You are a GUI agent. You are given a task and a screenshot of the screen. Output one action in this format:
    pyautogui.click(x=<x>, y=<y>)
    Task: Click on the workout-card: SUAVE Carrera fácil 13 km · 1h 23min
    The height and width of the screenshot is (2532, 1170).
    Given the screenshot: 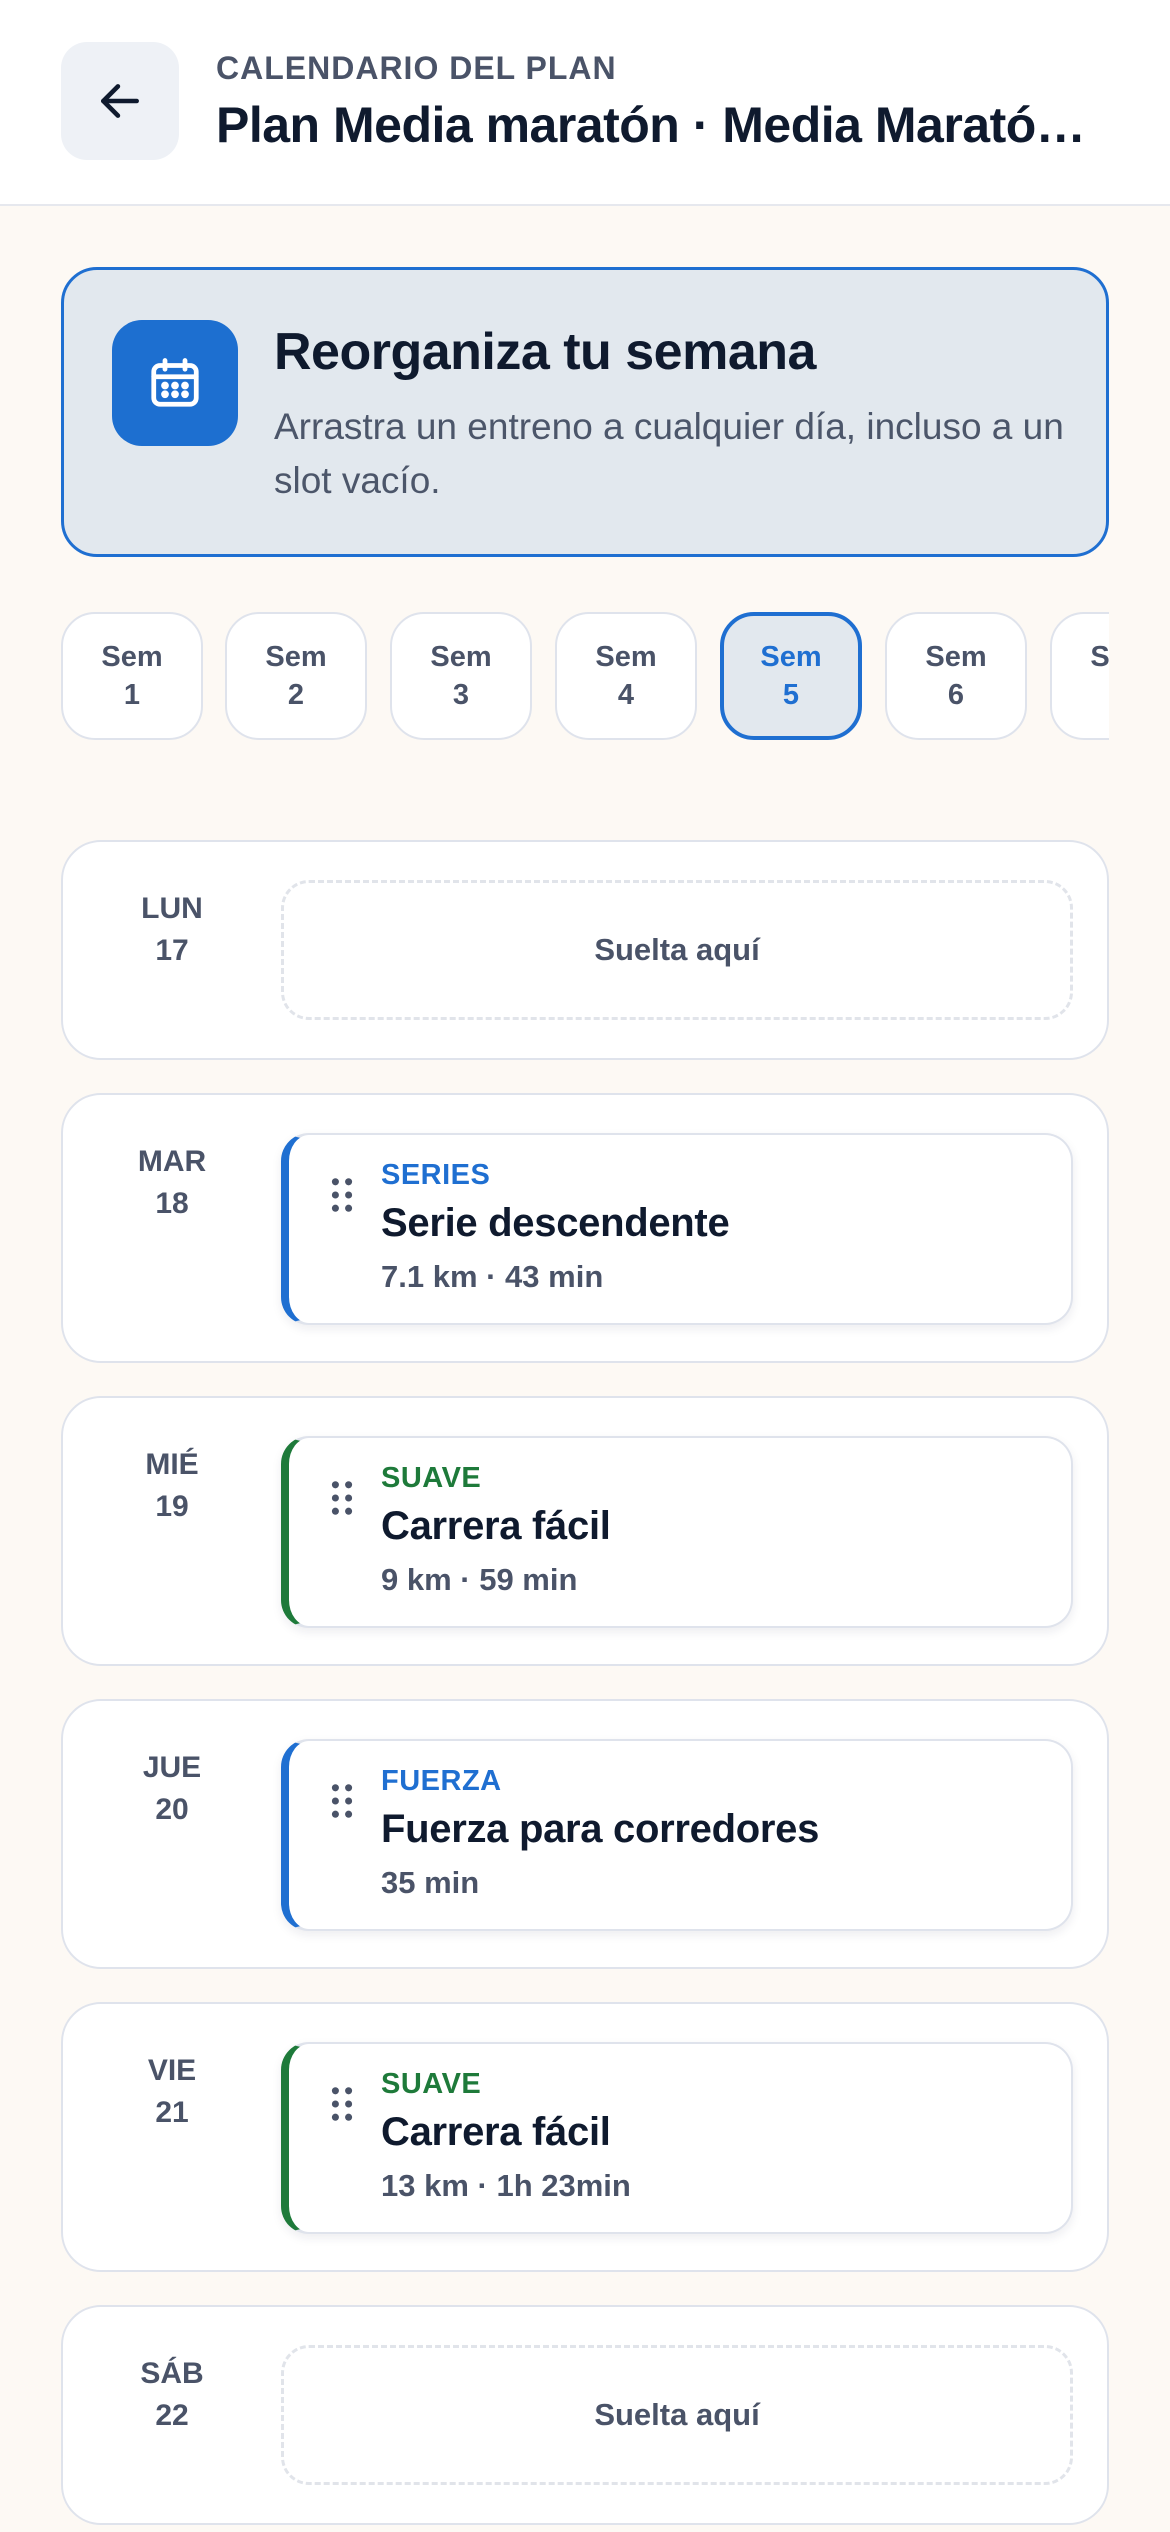 What is the action you would take?
    pyautogui.click(x=677, y=2138)
    